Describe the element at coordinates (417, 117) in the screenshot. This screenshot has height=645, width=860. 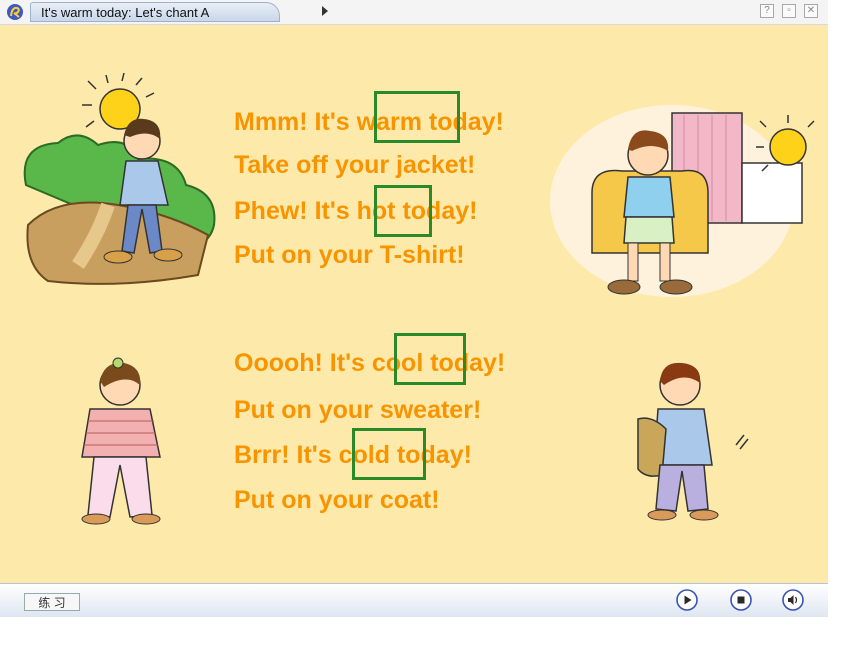
I see `highlight-box-warm` at that location.